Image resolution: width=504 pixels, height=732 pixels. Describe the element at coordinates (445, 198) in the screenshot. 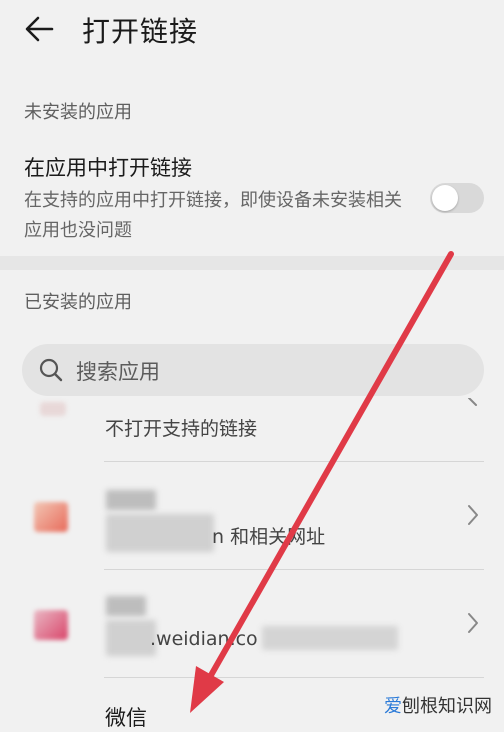

I see `toggle-knob` at that location.